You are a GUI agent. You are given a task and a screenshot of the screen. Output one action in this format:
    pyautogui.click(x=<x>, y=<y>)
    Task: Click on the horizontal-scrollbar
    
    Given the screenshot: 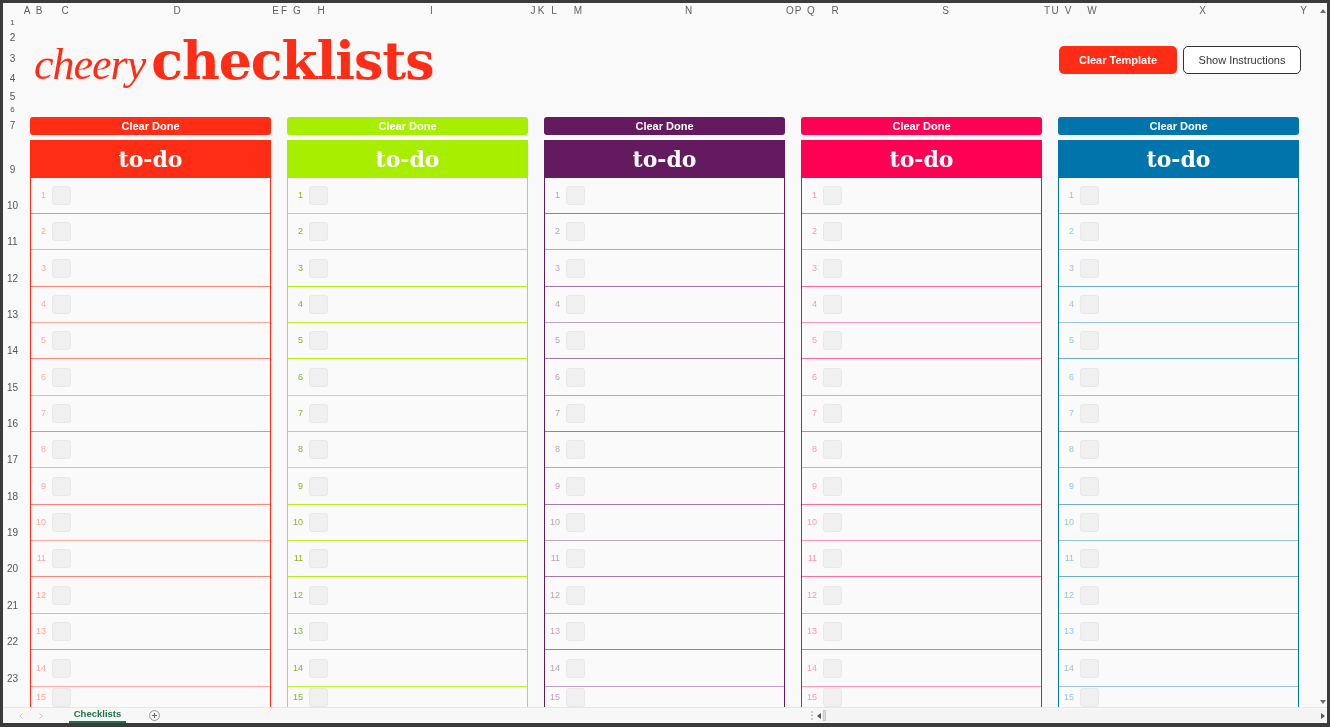 What is the action you would take?
    pyautogui.click(x=1071, y=715)
    